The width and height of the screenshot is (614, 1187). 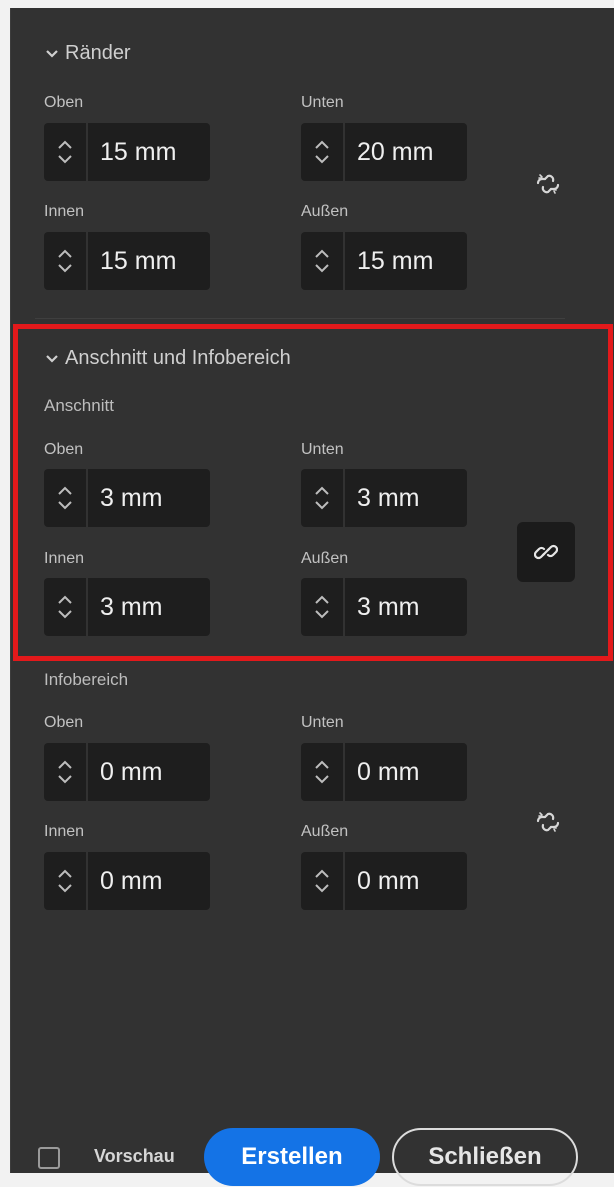 I want to click on bleed-bottom-field: 3 mm, so click(x=384, y=498).